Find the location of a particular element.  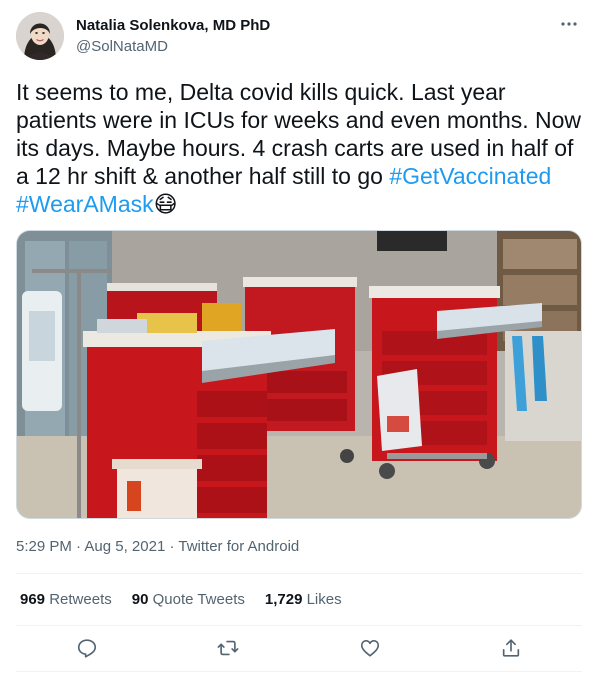

like-icon is located at coordinates (370, 648).